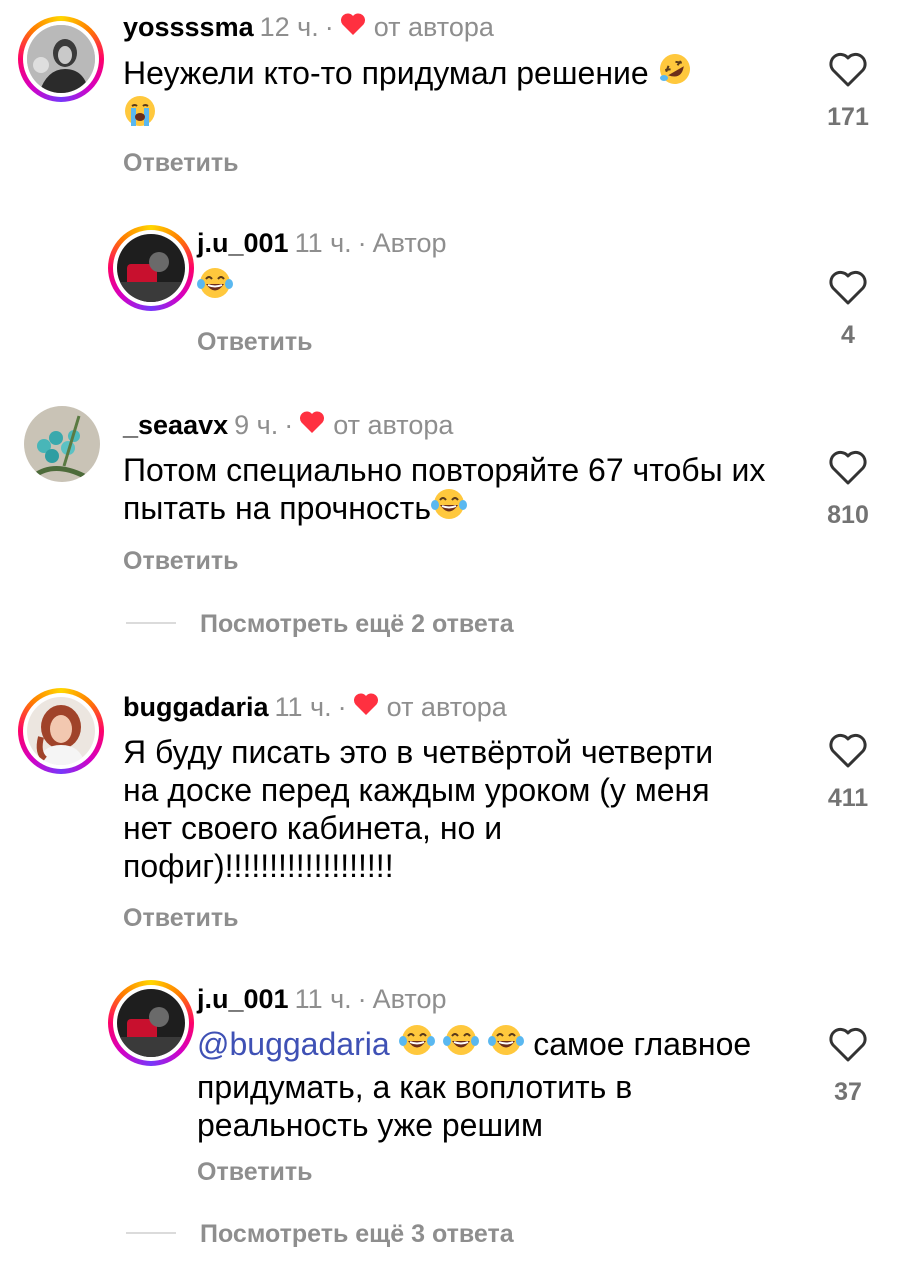  I want to click on username: yossssma, so click(188, 27).